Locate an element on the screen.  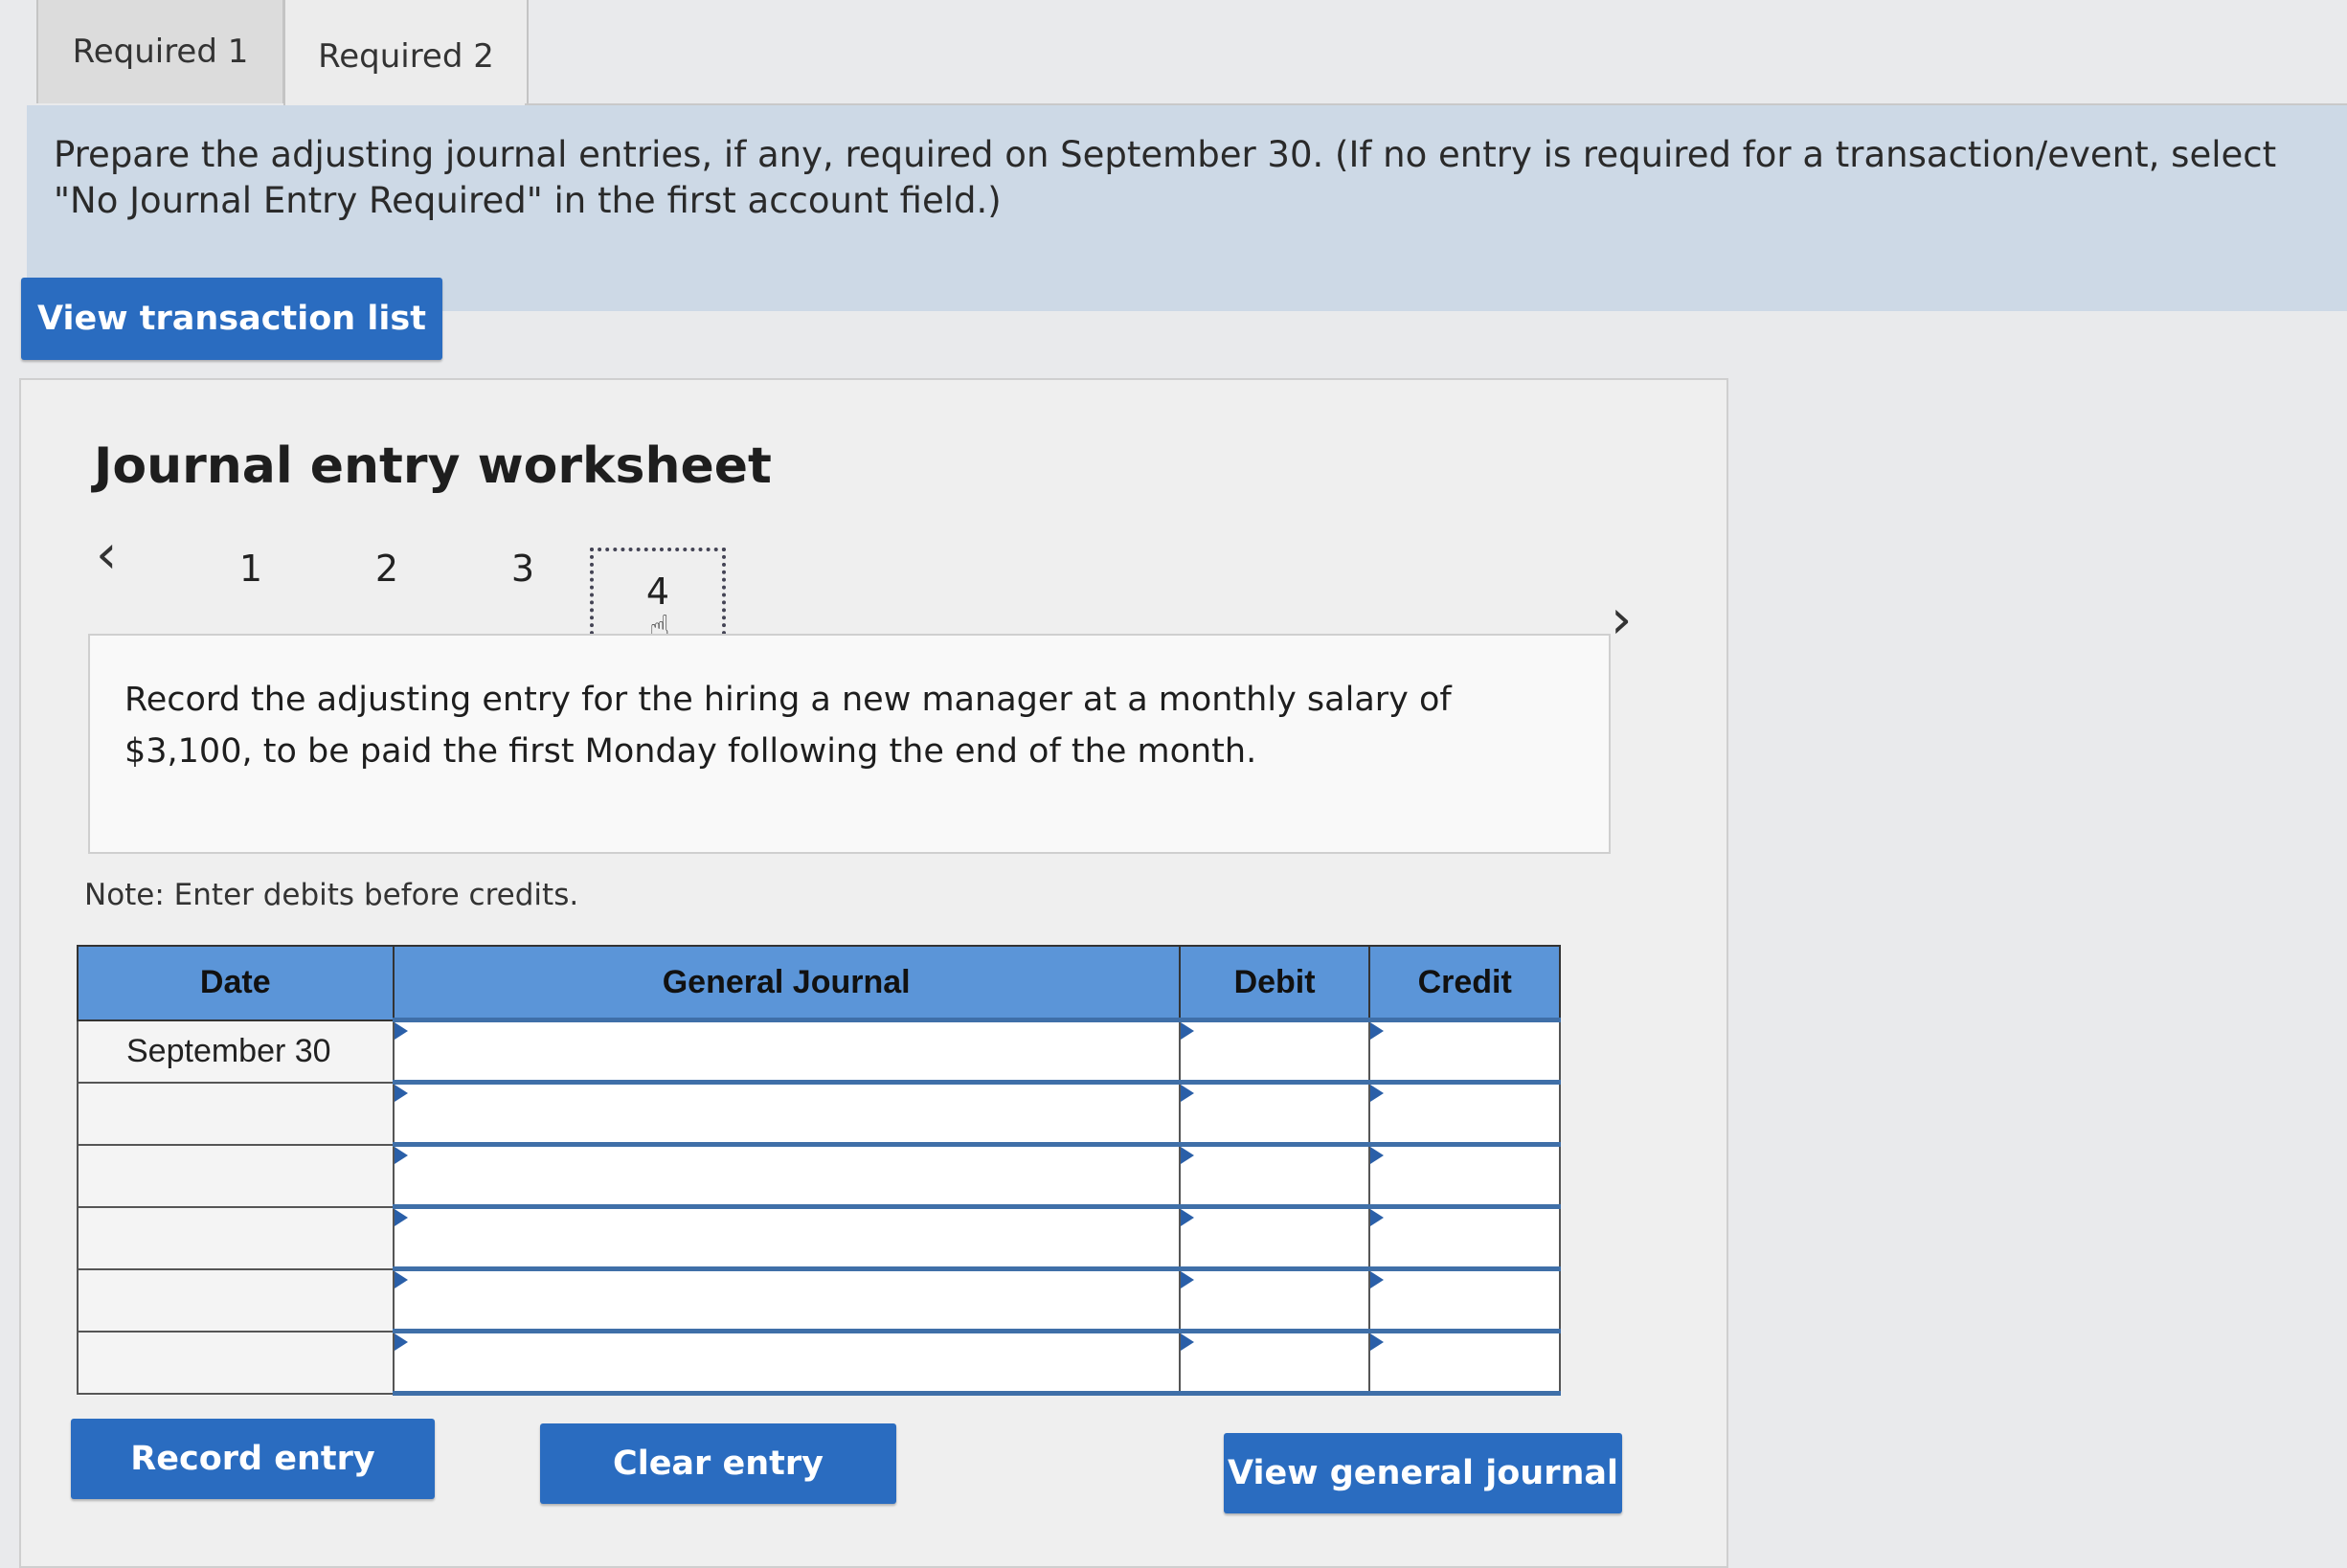
header-general-journal: General Journal is located at coordinates (786, 983).